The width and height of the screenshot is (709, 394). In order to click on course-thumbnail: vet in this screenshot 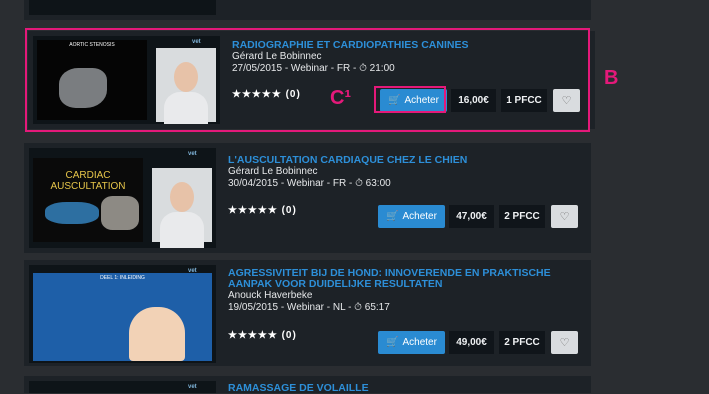, I will do `click(122, 387)`.